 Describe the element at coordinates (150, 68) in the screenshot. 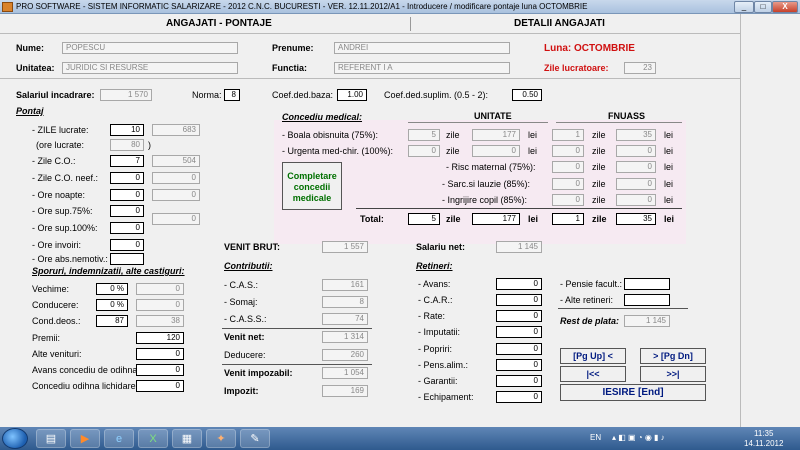

I see `unitatea-field: JURIDIC SI RESURSE` at that location.